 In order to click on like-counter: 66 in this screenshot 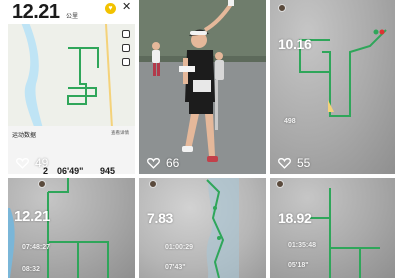, I will do `click(163, 163)`.